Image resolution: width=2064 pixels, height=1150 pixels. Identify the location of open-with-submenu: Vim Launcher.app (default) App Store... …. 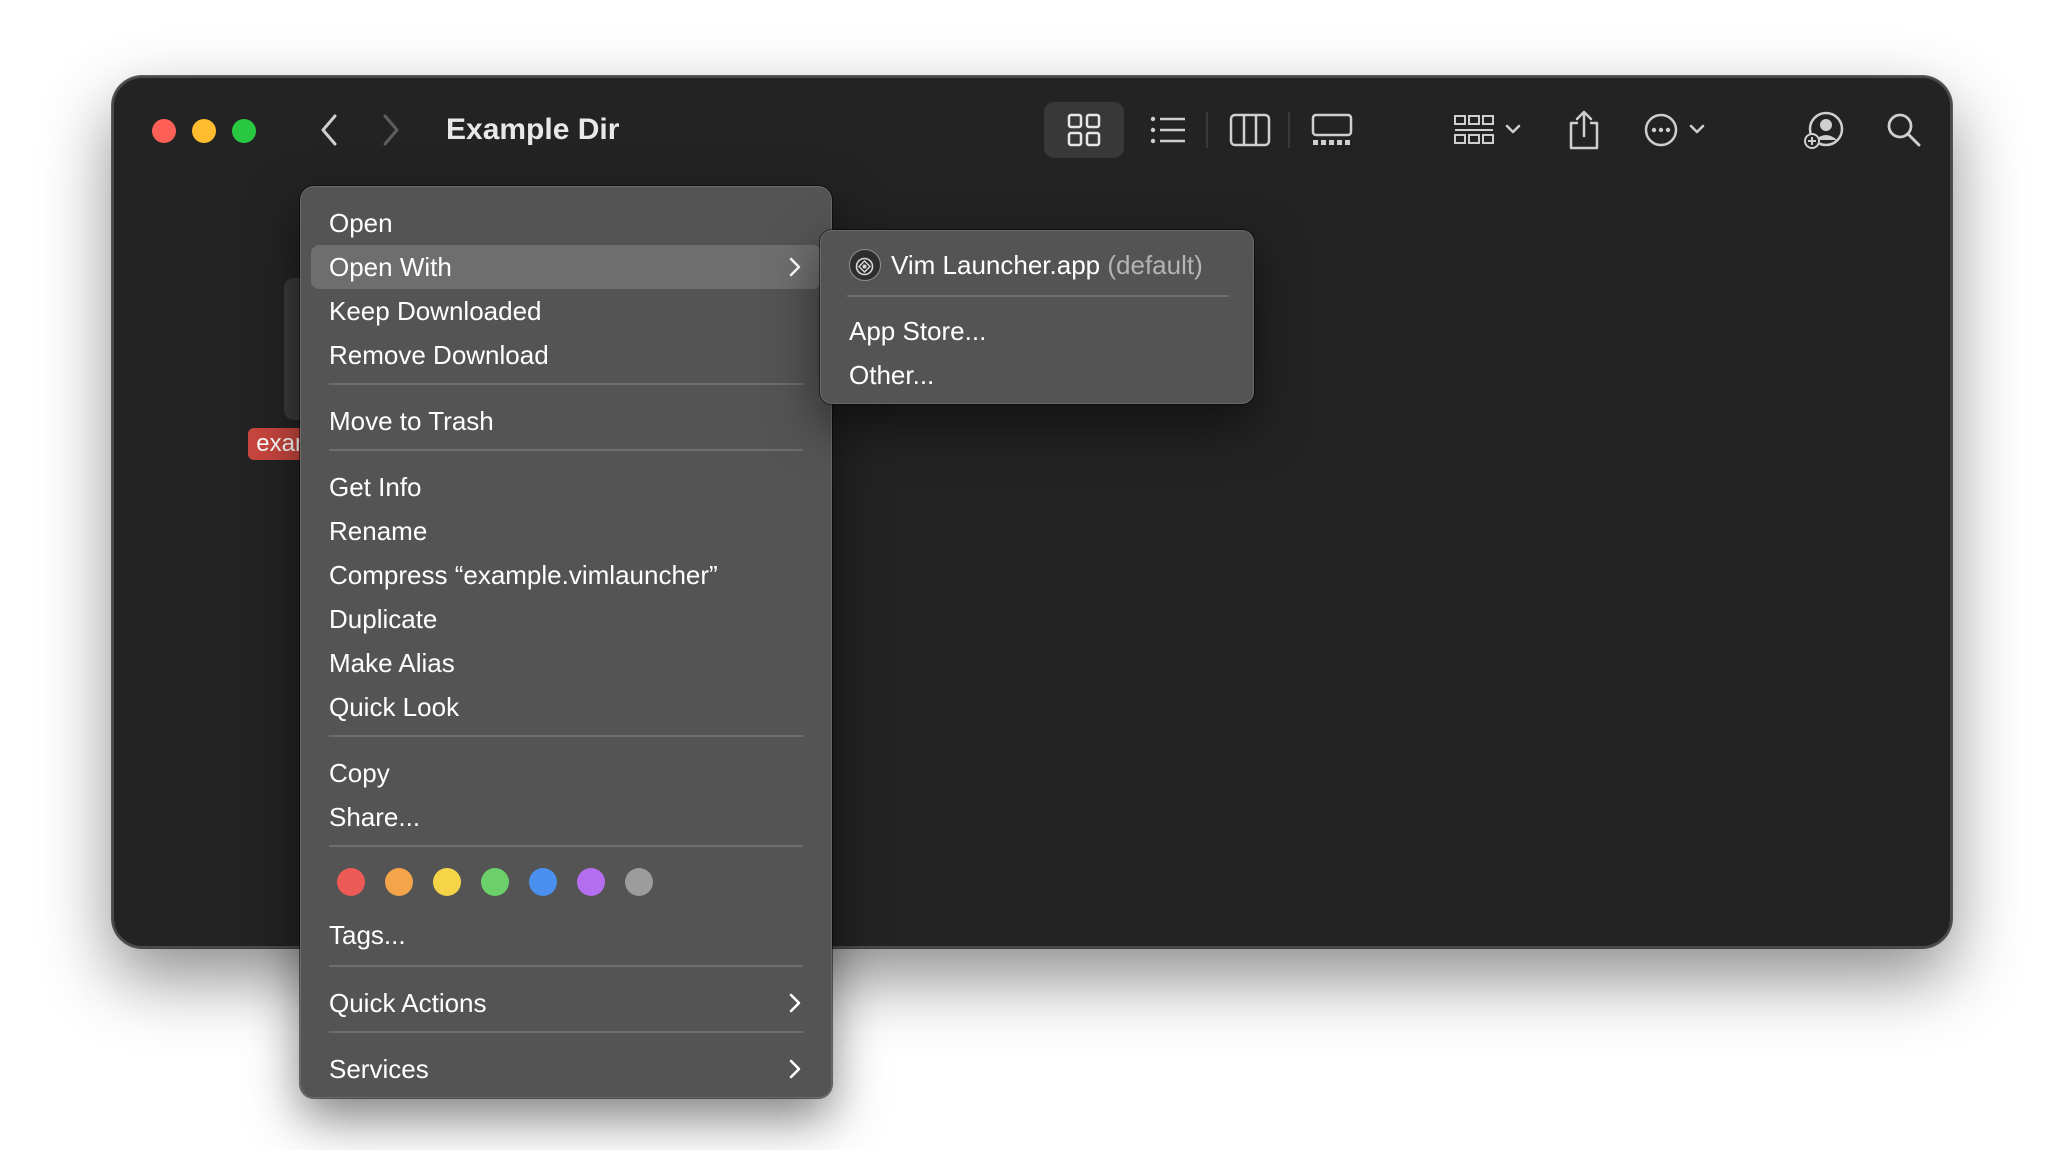
(1037, 317).